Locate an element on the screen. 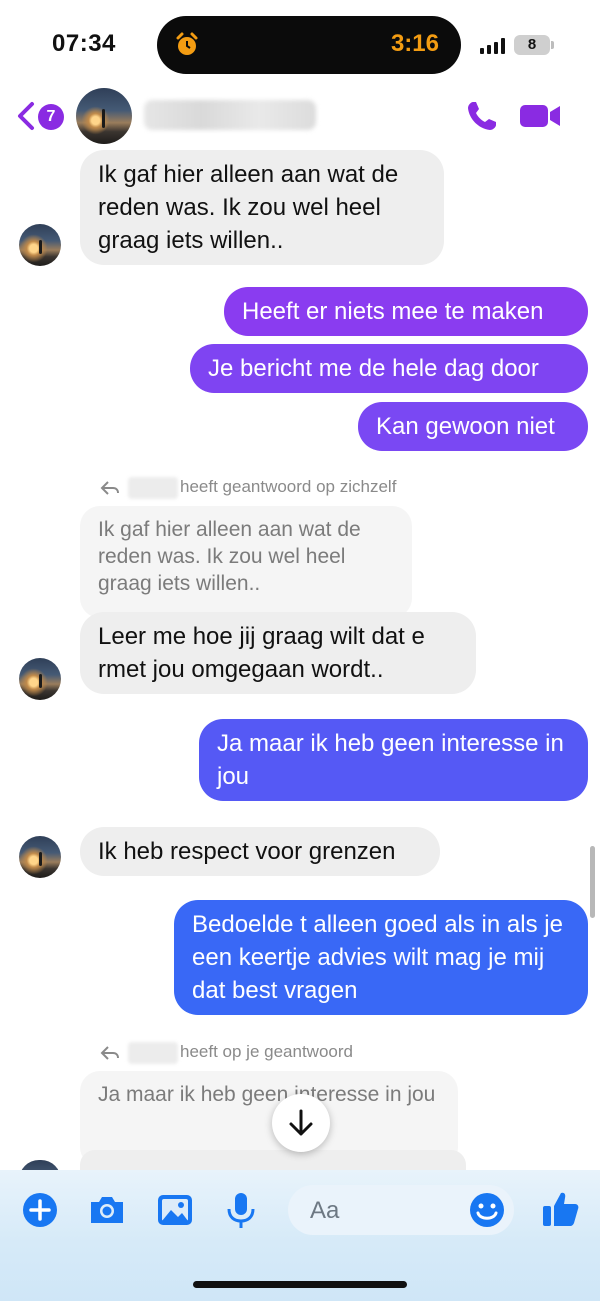 Image resolution: width=600 pixels, height=1301 pixels. incoming-message: Ik heb respect voor grenzen is located at coordinates (260, 851).